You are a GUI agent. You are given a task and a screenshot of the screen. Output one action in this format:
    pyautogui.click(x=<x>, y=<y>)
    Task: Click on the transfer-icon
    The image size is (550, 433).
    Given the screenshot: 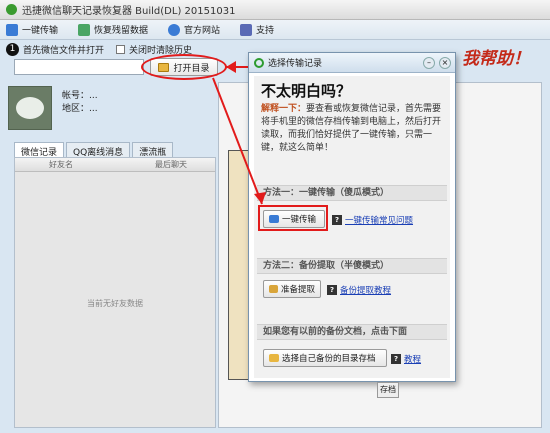 What is the action you would take?
    pyautogui.click(x=12, y=29)
    